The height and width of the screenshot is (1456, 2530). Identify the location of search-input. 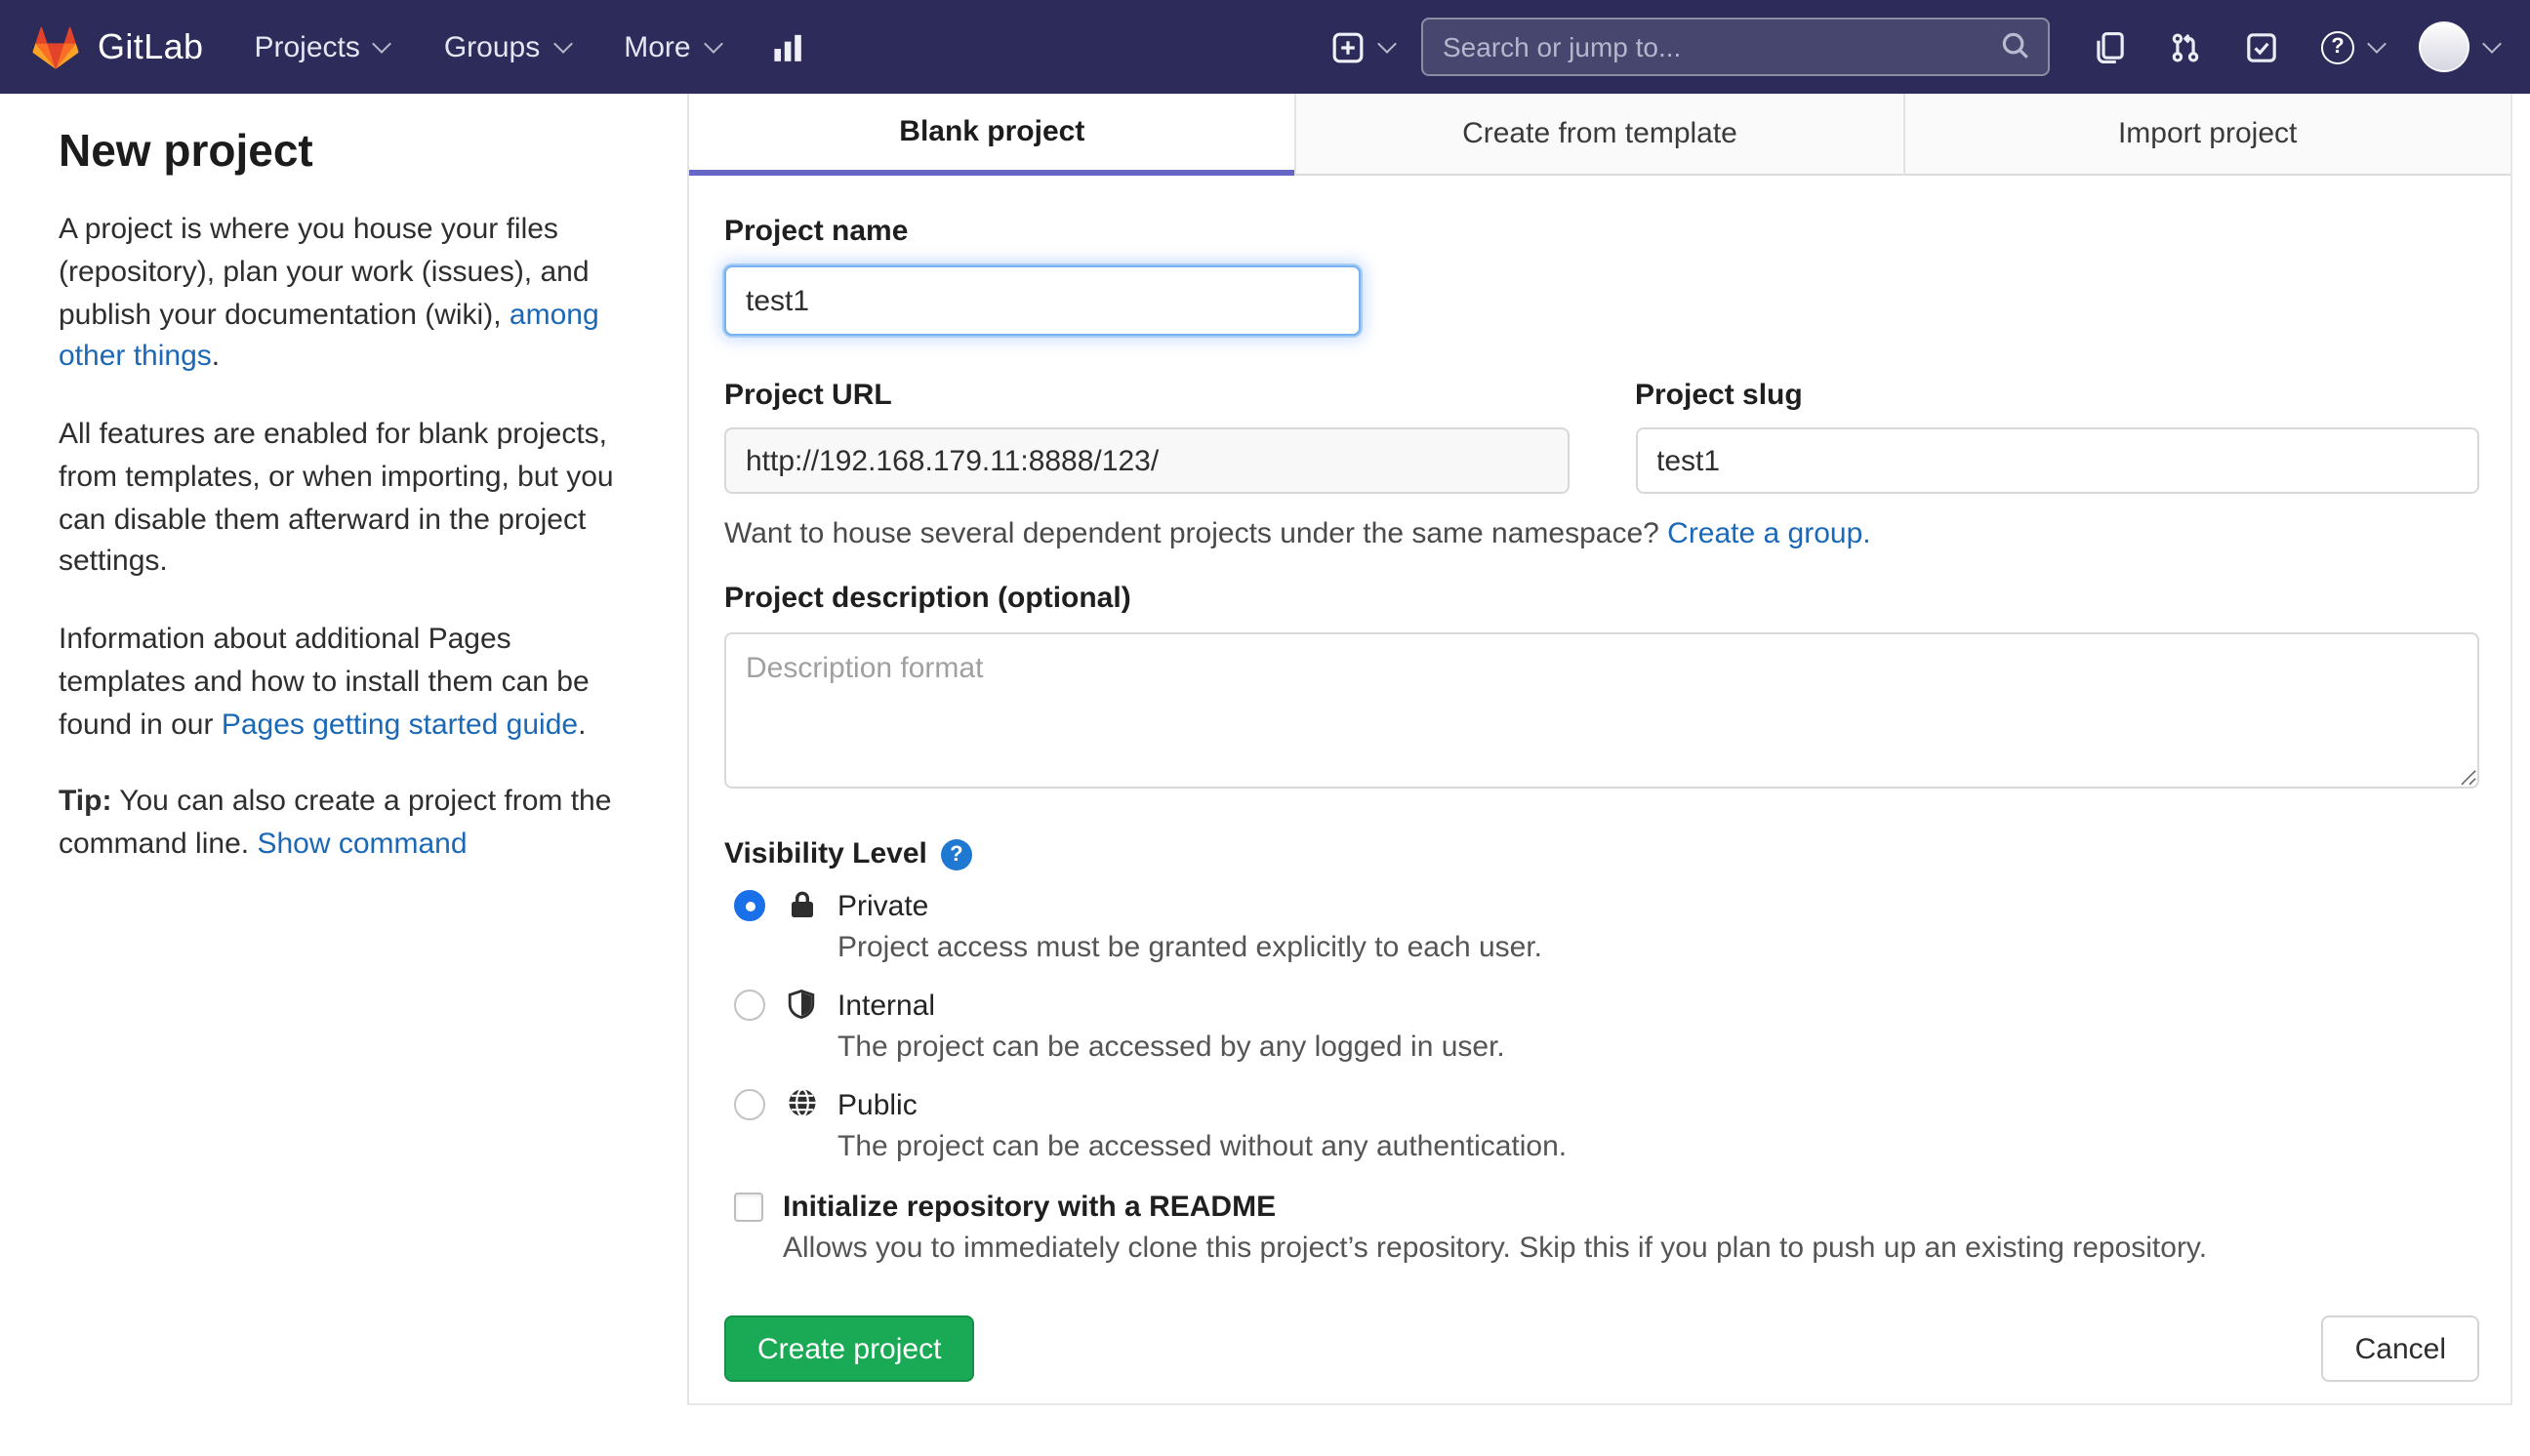
(1735, 47).